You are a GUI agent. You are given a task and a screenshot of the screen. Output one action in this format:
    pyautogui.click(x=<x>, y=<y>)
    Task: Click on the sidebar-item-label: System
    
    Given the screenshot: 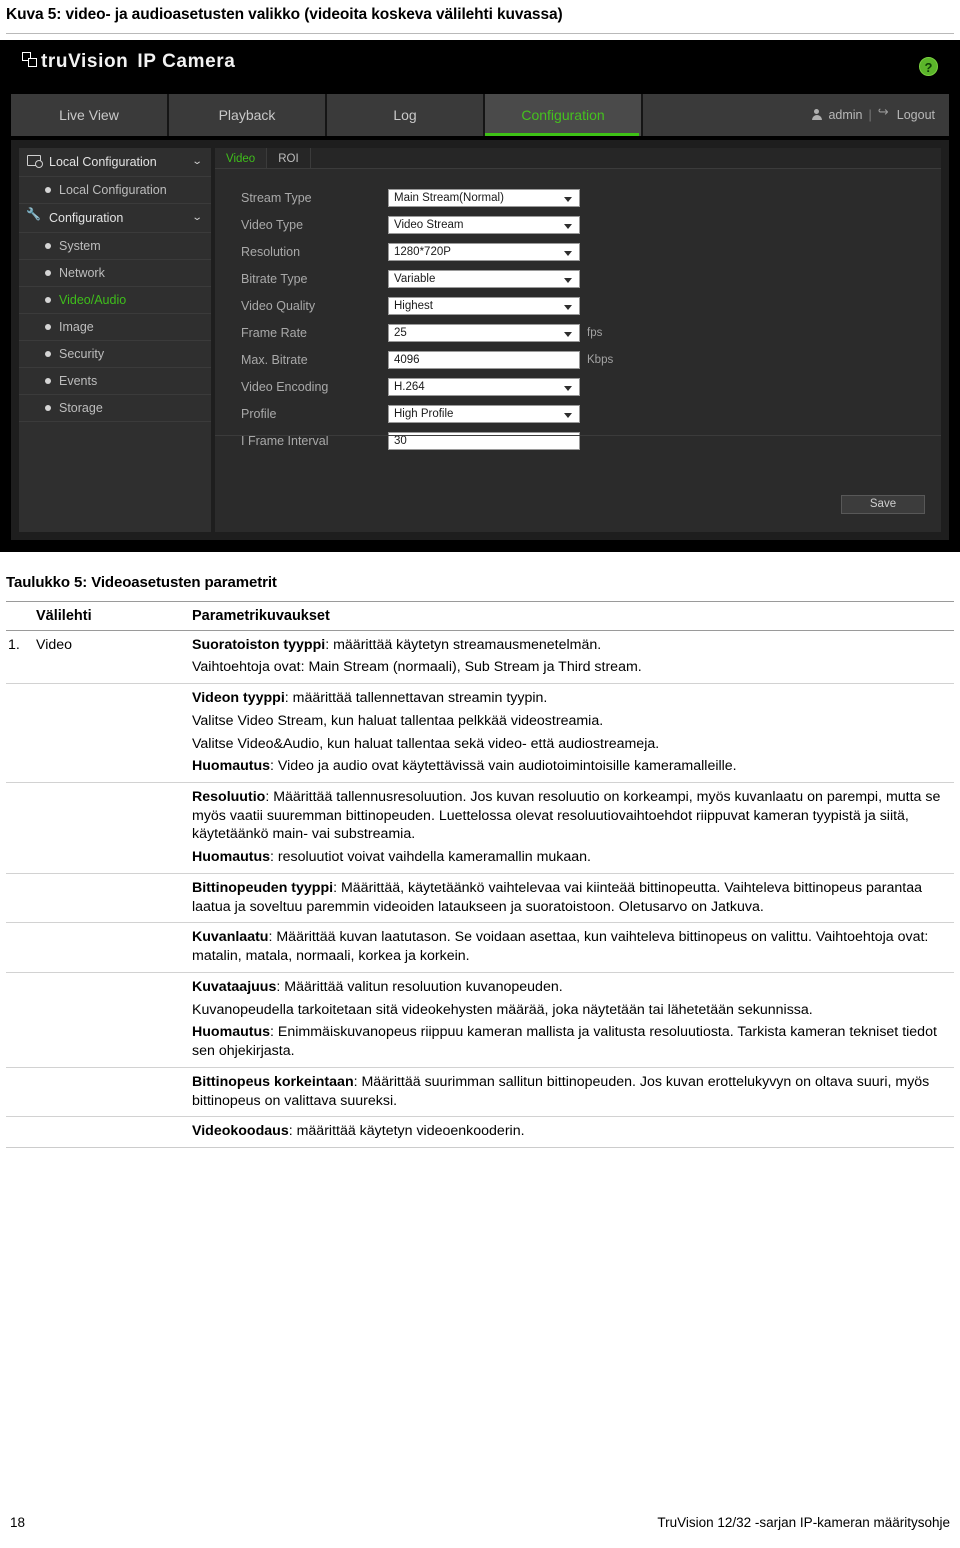 What is the action you would take?
    pyautogui.click(x=80, y=245)
    